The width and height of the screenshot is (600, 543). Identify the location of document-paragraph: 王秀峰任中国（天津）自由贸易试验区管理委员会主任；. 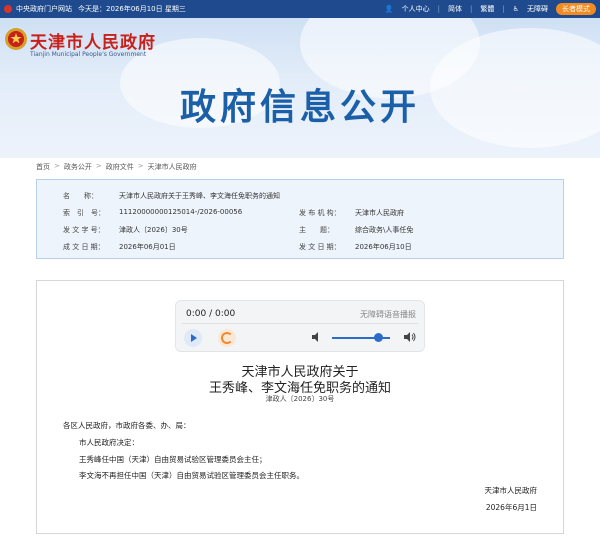
(173, 459).